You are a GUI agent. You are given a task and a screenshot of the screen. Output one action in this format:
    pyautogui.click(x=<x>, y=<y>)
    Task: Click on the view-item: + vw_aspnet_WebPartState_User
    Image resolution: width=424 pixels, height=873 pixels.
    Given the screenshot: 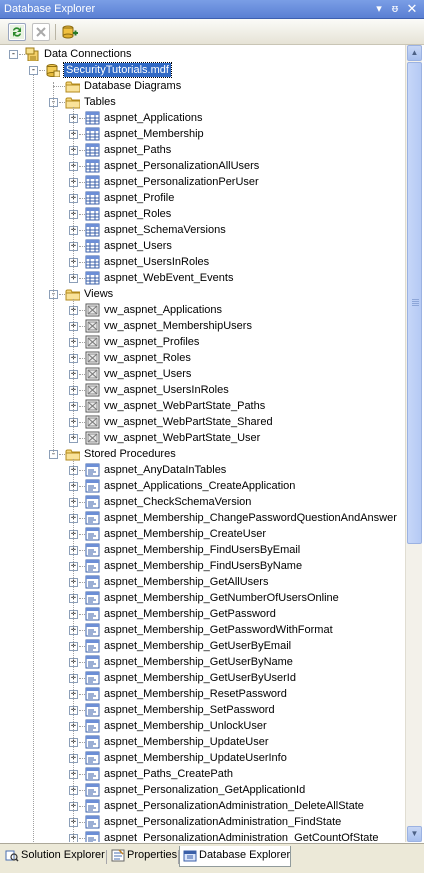 What is the action you would take?
    pyautogui.click(x=203, y=438)
    